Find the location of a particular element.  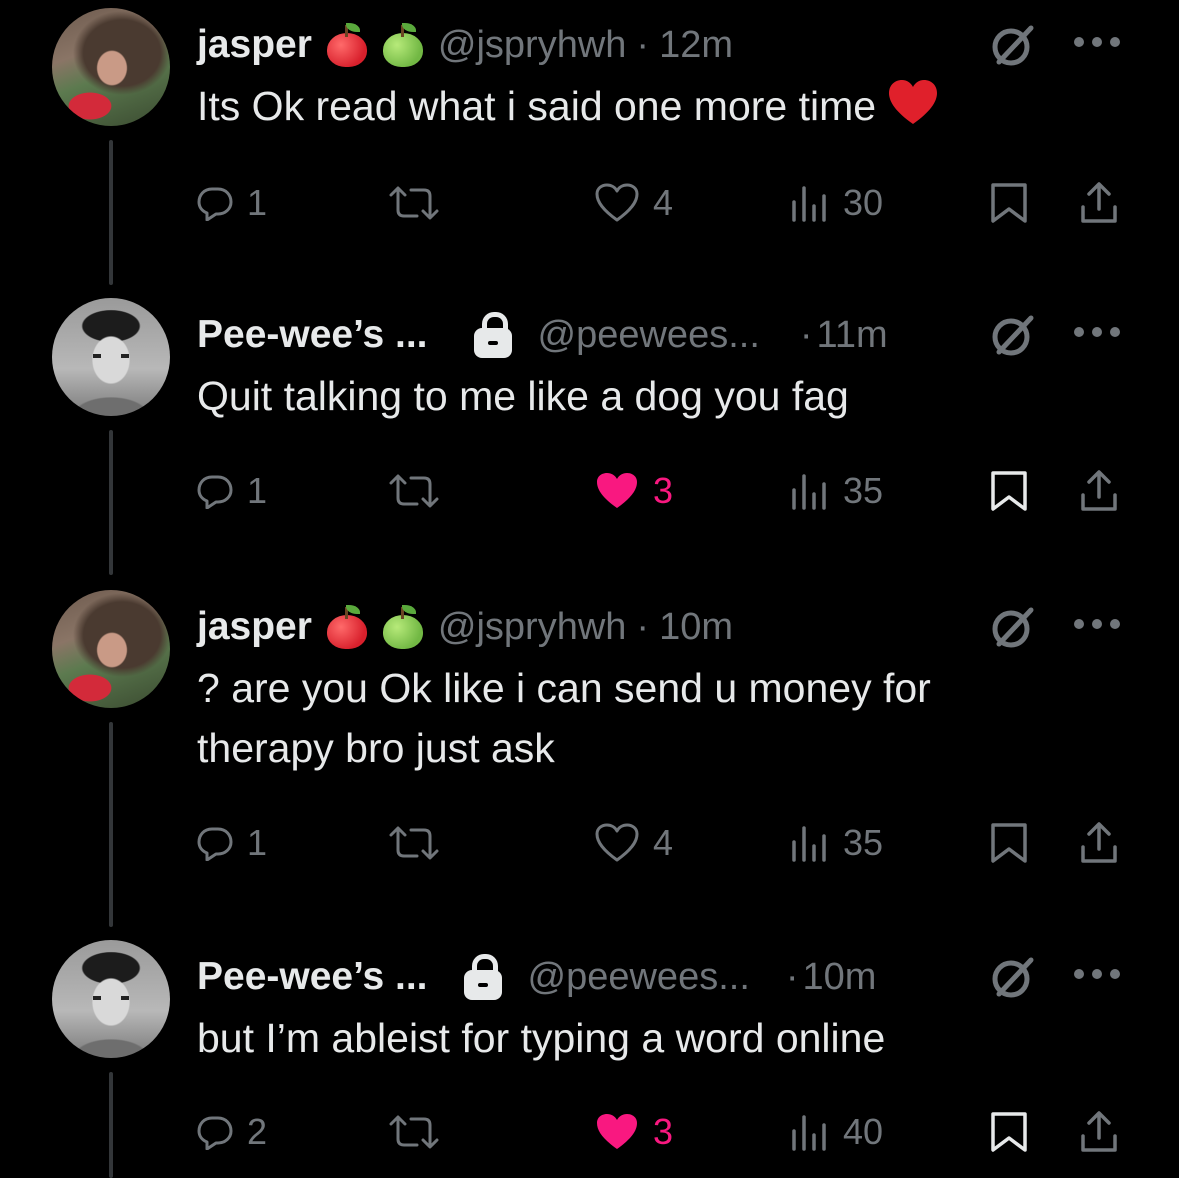

tweet-header: jasper @jspryhwh · 12m is located at coordinates (662, 45).